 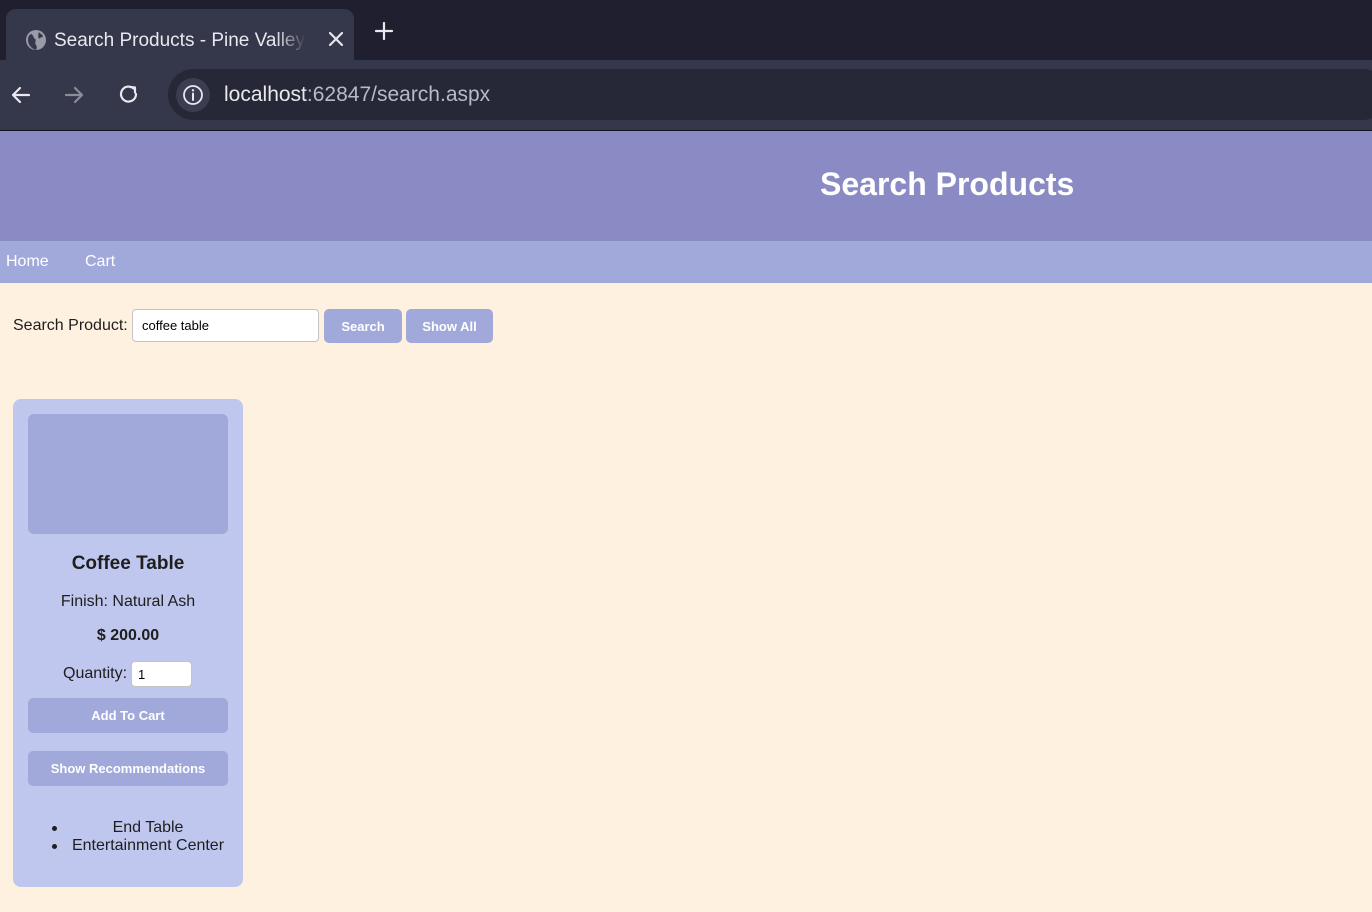 What do you see at coordinates (21, 95) in the screenshot?
I see `back-icon` at bounding box center [21, 95].